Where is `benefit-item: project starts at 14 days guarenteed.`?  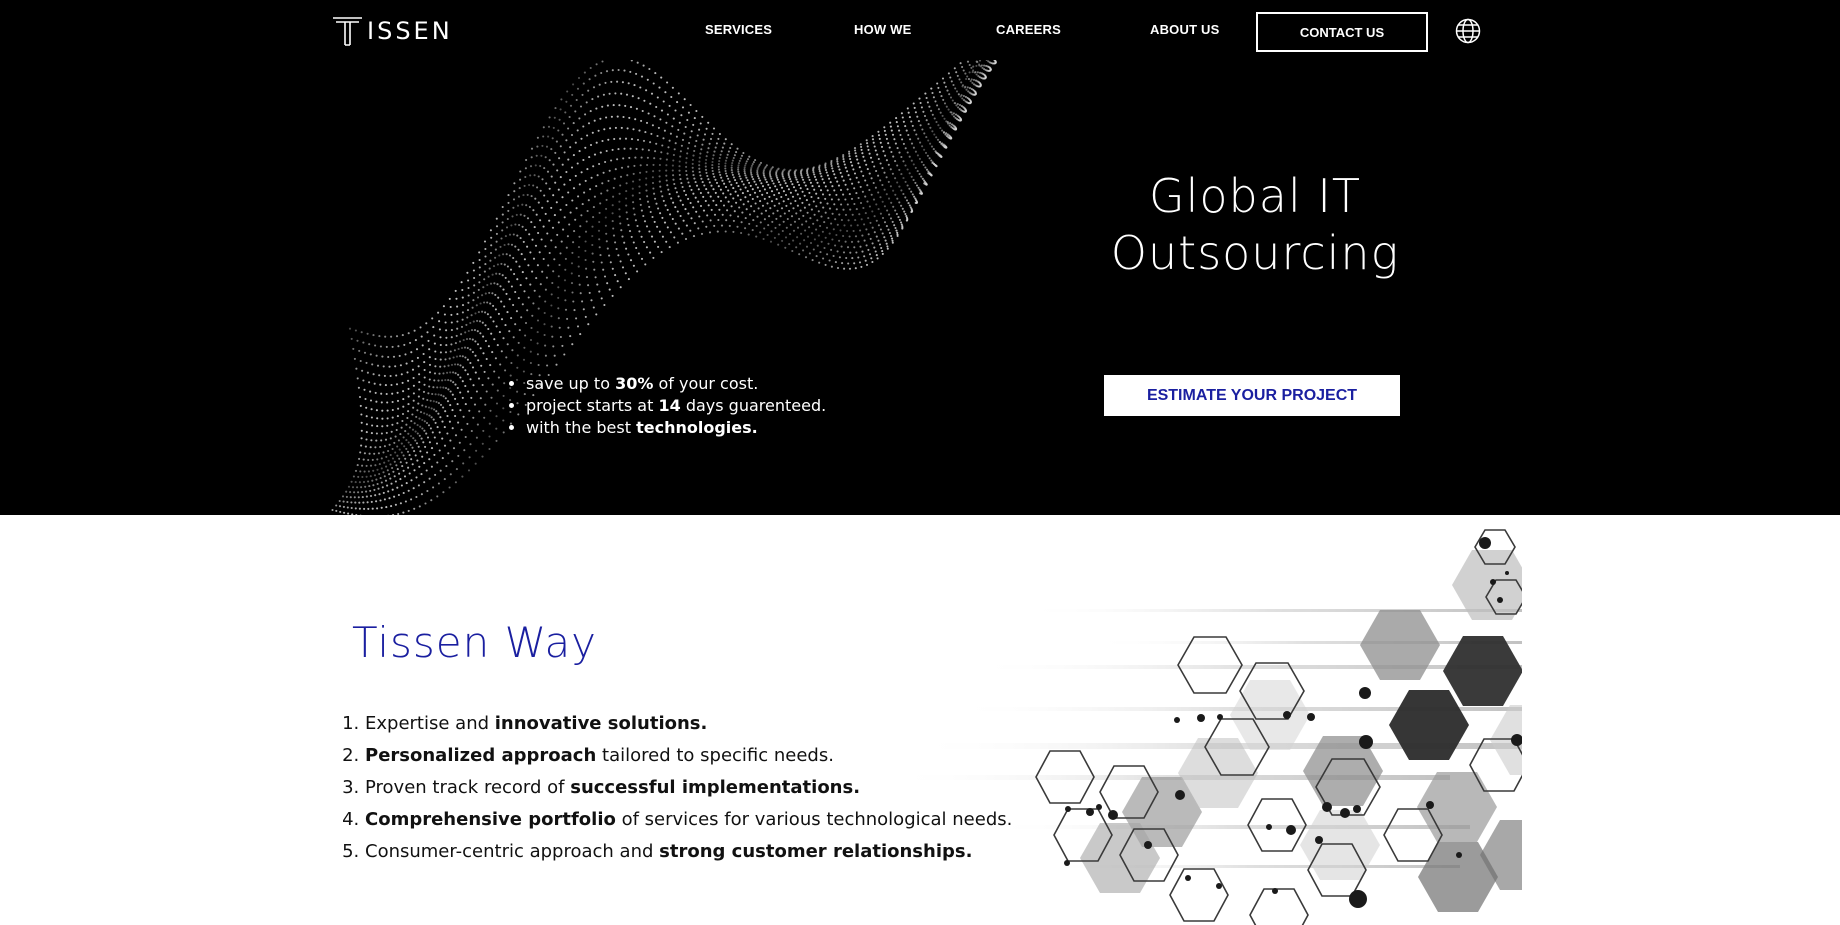 benefit-item: project starts at 14 days guarenteed. is located at coordinates (676, 406).